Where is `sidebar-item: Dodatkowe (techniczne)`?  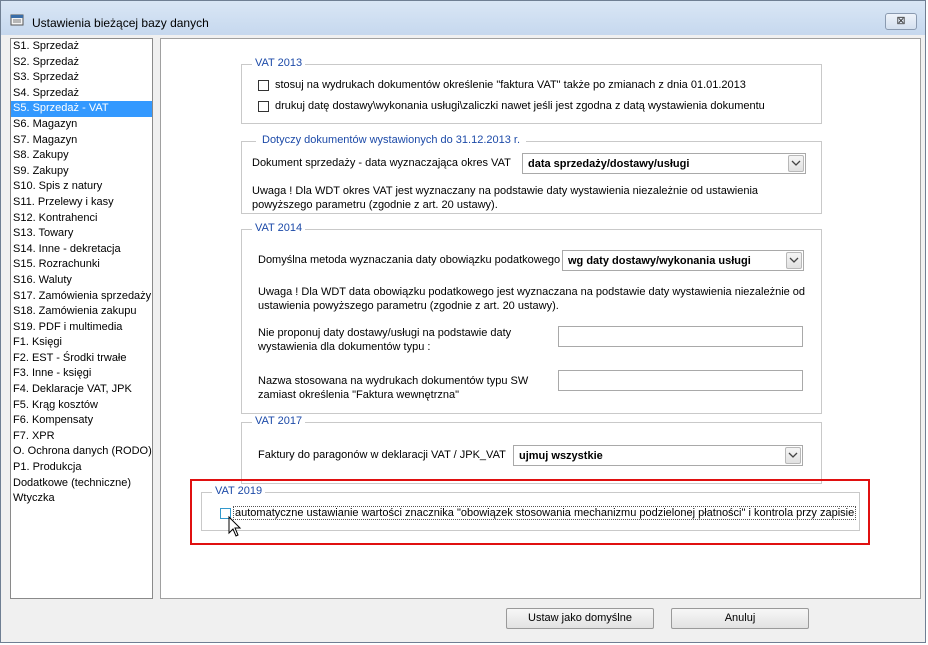 sidebar-item: Dodatkowe (techniczne) is located at coordinates (81, 484).